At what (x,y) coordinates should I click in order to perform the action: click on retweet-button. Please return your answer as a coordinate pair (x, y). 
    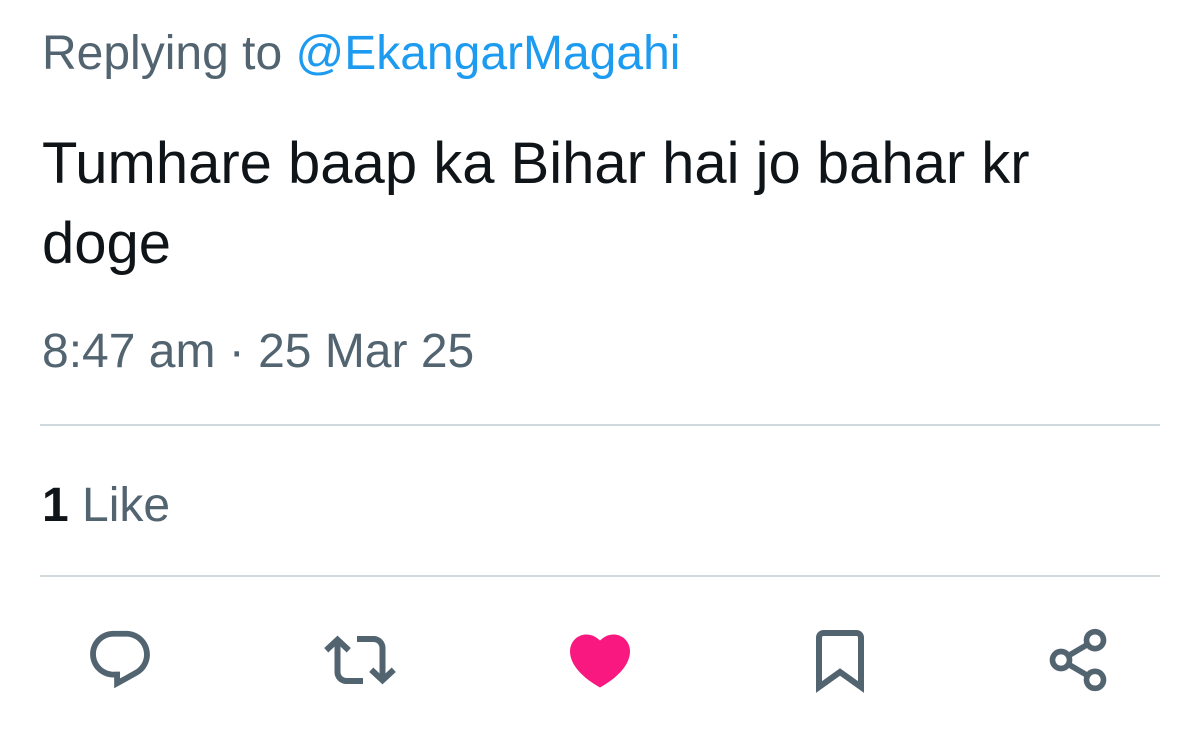
    Looking at the image, I should click on (360, 660).